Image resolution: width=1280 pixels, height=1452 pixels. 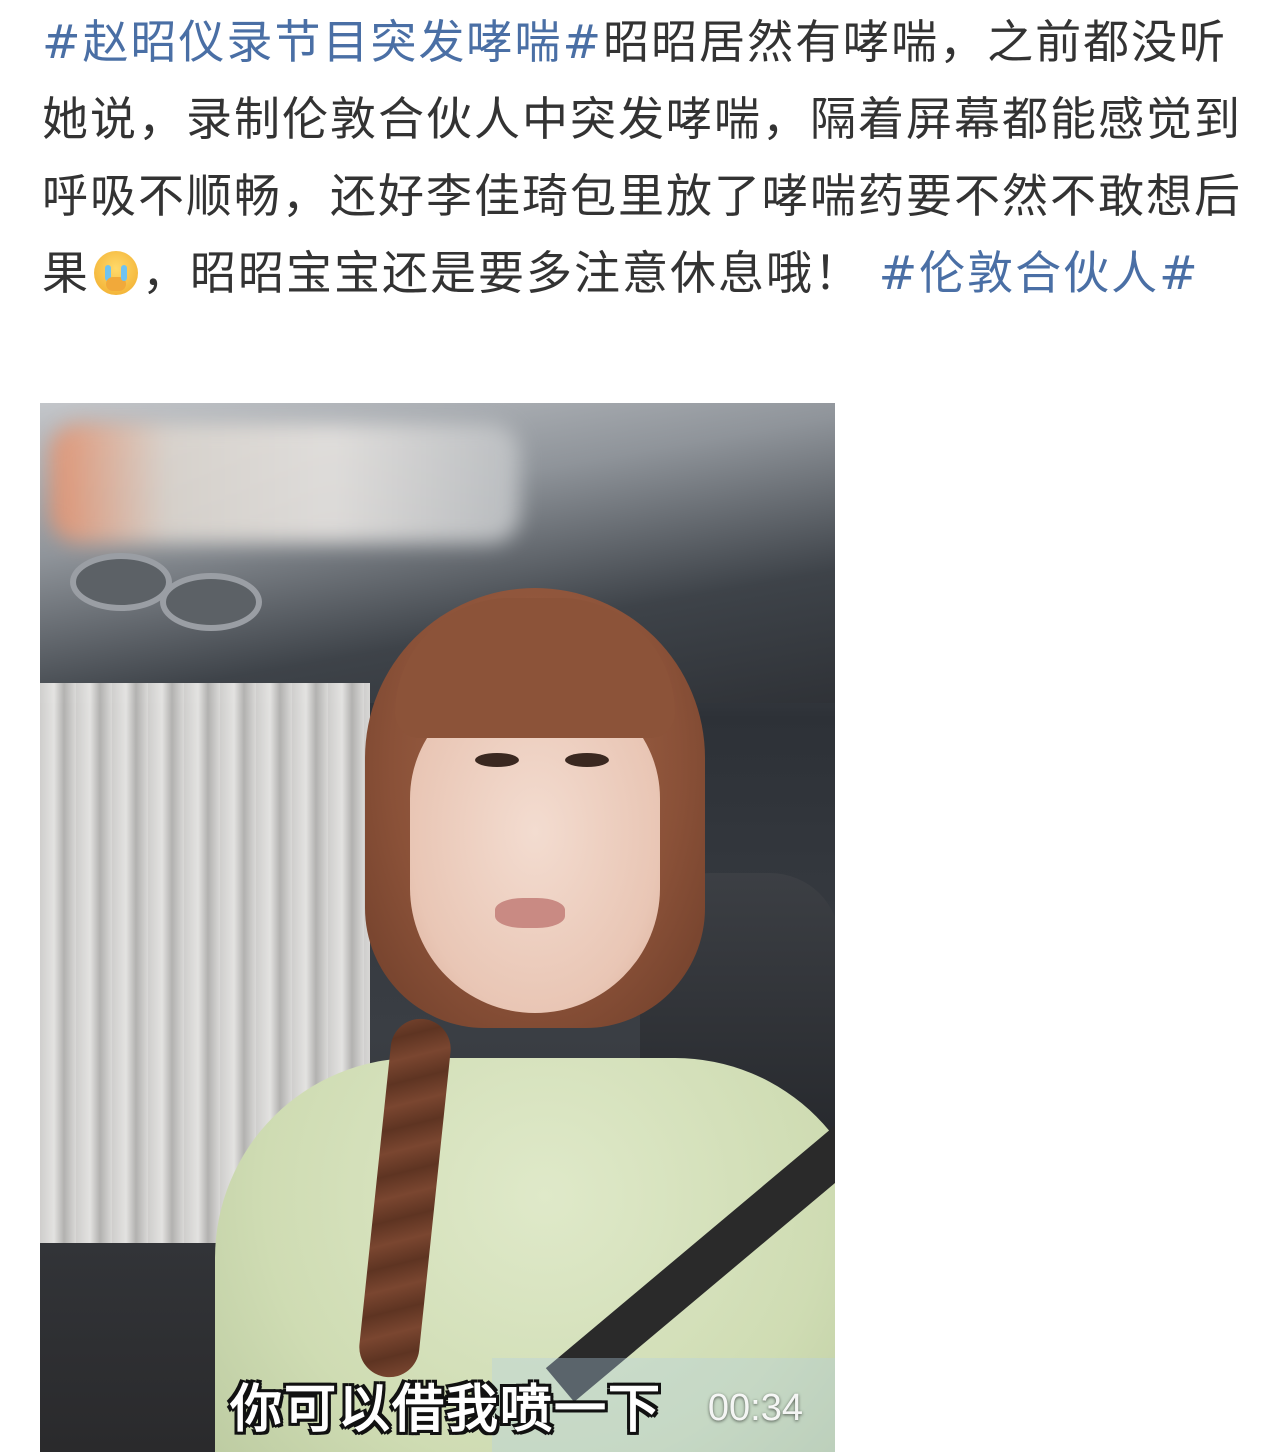 What do you see at coordinates (116, 273) in the screenshot?
I see `crying-emoji-icon` at bounding box center [116, 273].